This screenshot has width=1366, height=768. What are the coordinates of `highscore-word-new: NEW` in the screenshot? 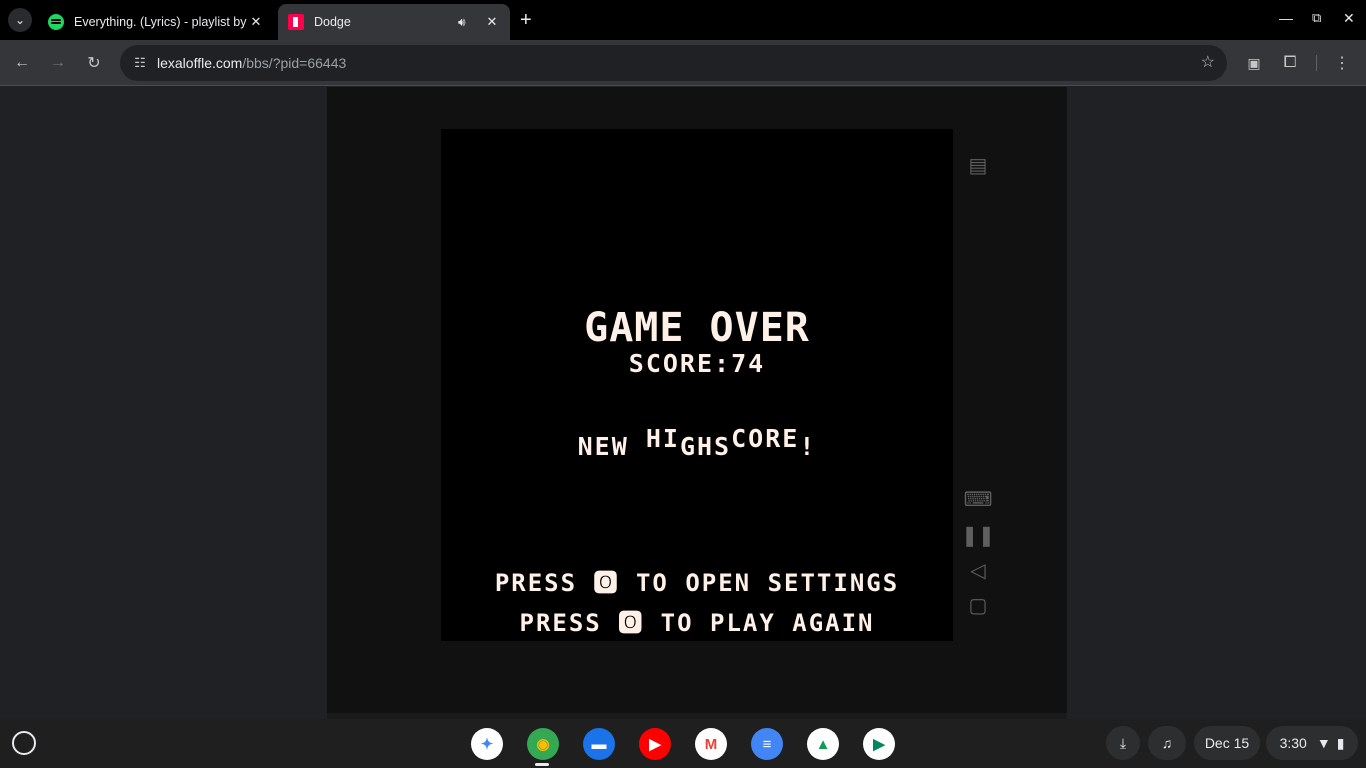 It's located at (611, 446).